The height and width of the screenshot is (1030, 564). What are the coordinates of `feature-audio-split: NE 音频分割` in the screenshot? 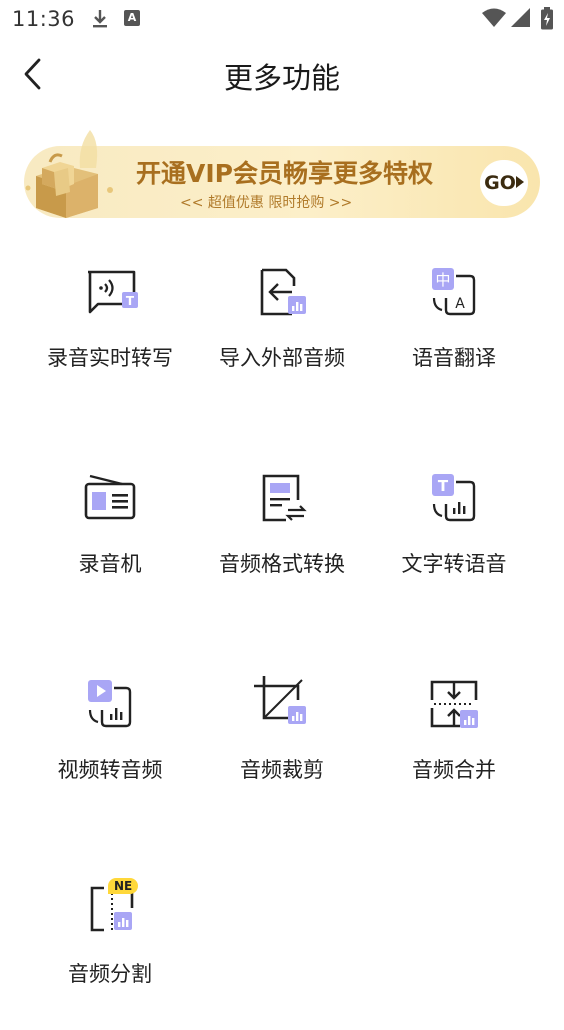 It's located at (110, 954).